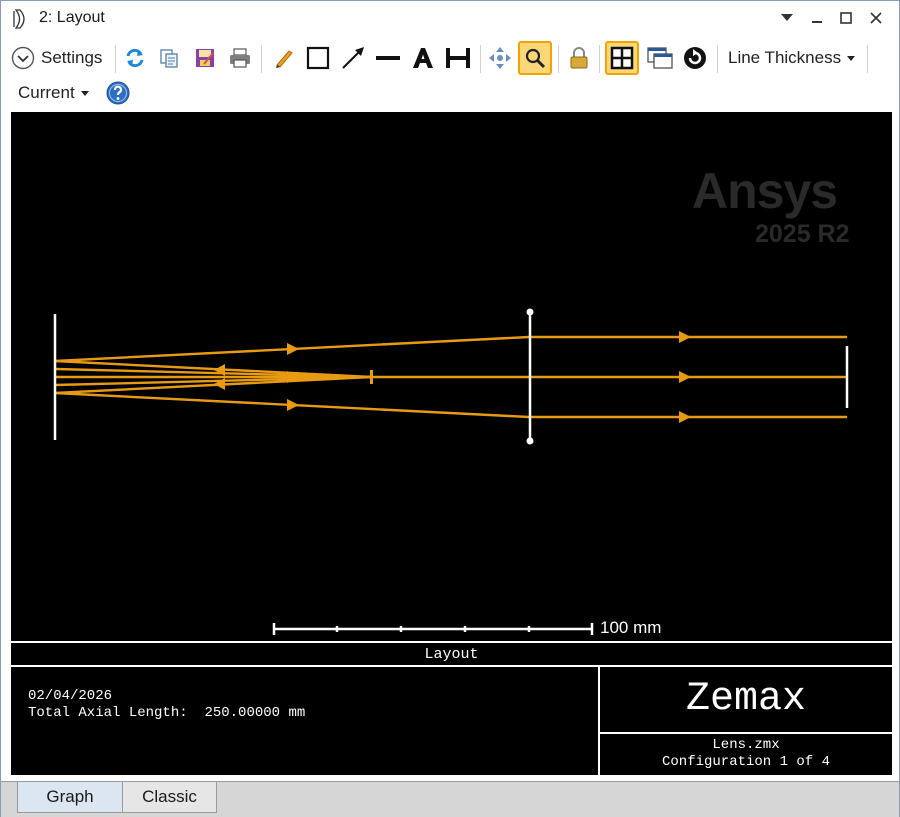 This screenshot has width=900, height=817. What do you see at coordinates (255, 713) in the screenshot?
I see `axial-length-value: 250.00000 mm` at bounding box center [255, 713].